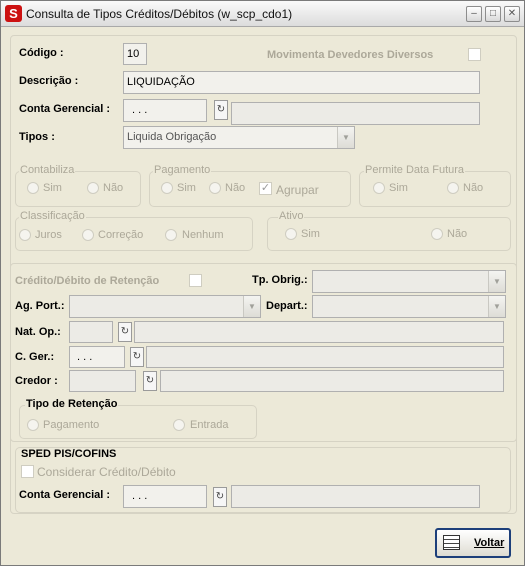  Describe the element at coordinates (457, 234) in the screenshot. I see `ativo-nao-label: Não` at that location.